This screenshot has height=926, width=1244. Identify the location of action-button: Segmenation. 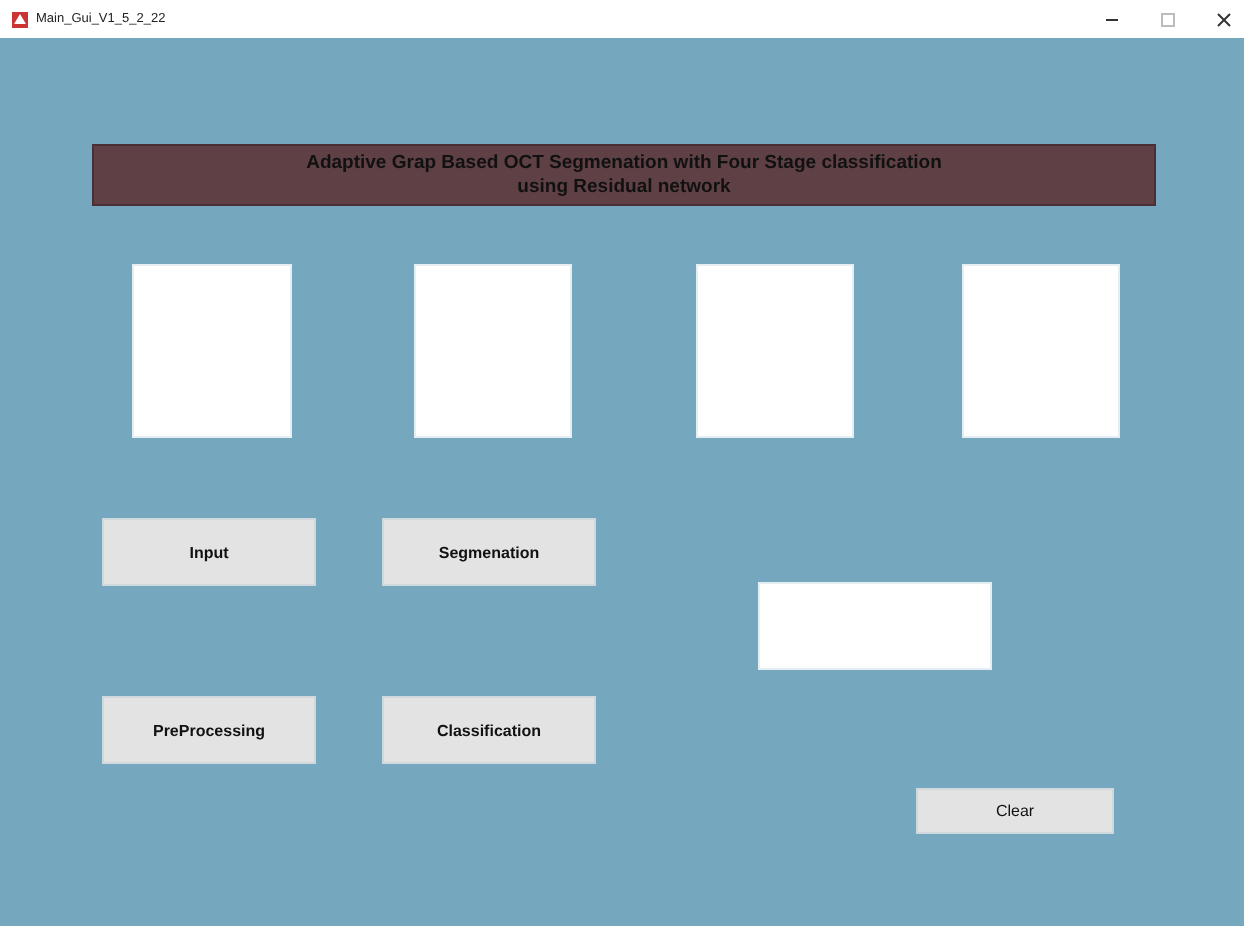
(489, 552).